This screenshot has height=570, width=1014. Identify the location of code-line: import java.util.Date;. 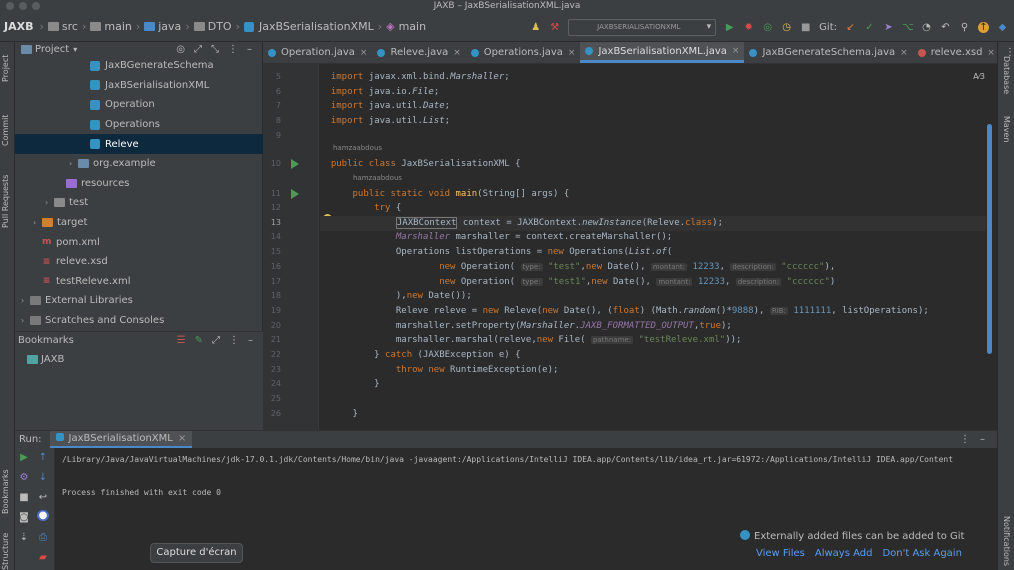
(385, 106).